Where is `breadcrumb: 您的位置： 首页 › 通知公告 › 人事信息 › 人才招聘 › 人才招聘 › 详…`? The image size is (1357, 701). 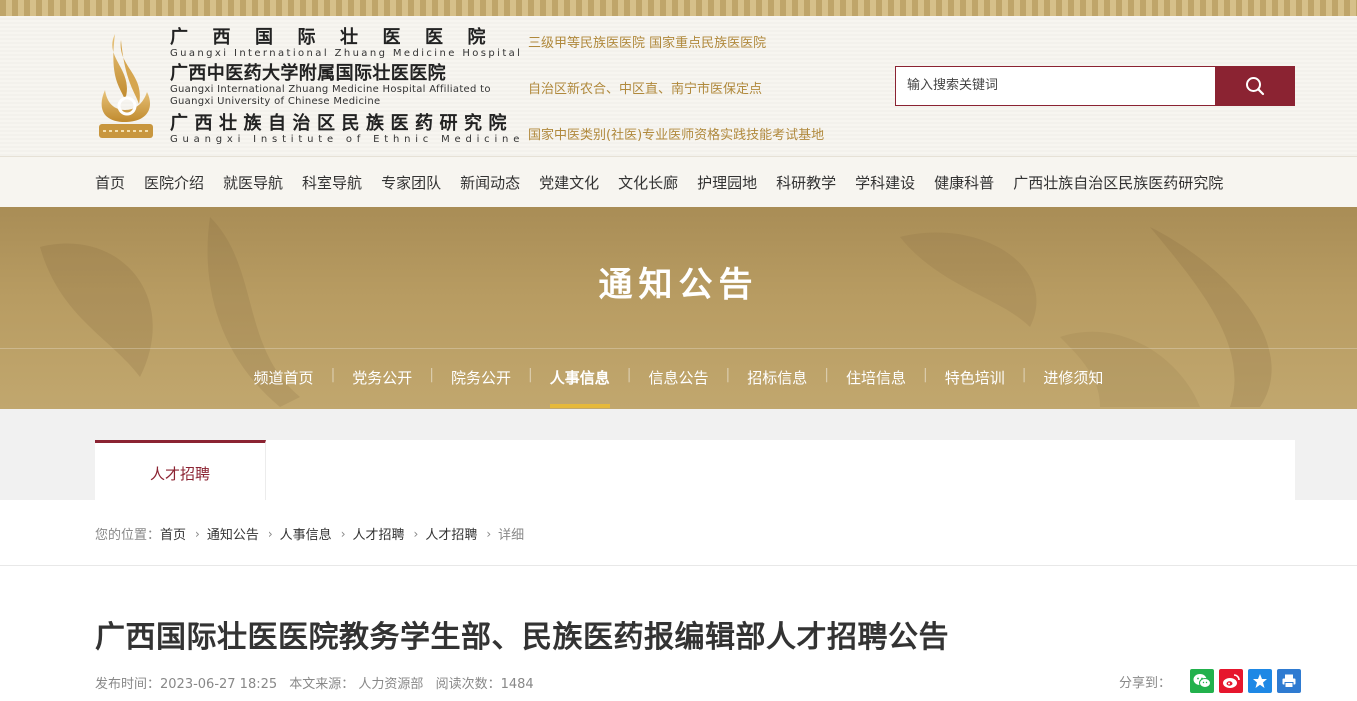
breadcrumb: 您的位置： 首页 › 通知公告 › 人事信息 › 人才招聘 › 人才招聘 › 详… is located at coordinates (310, 534).